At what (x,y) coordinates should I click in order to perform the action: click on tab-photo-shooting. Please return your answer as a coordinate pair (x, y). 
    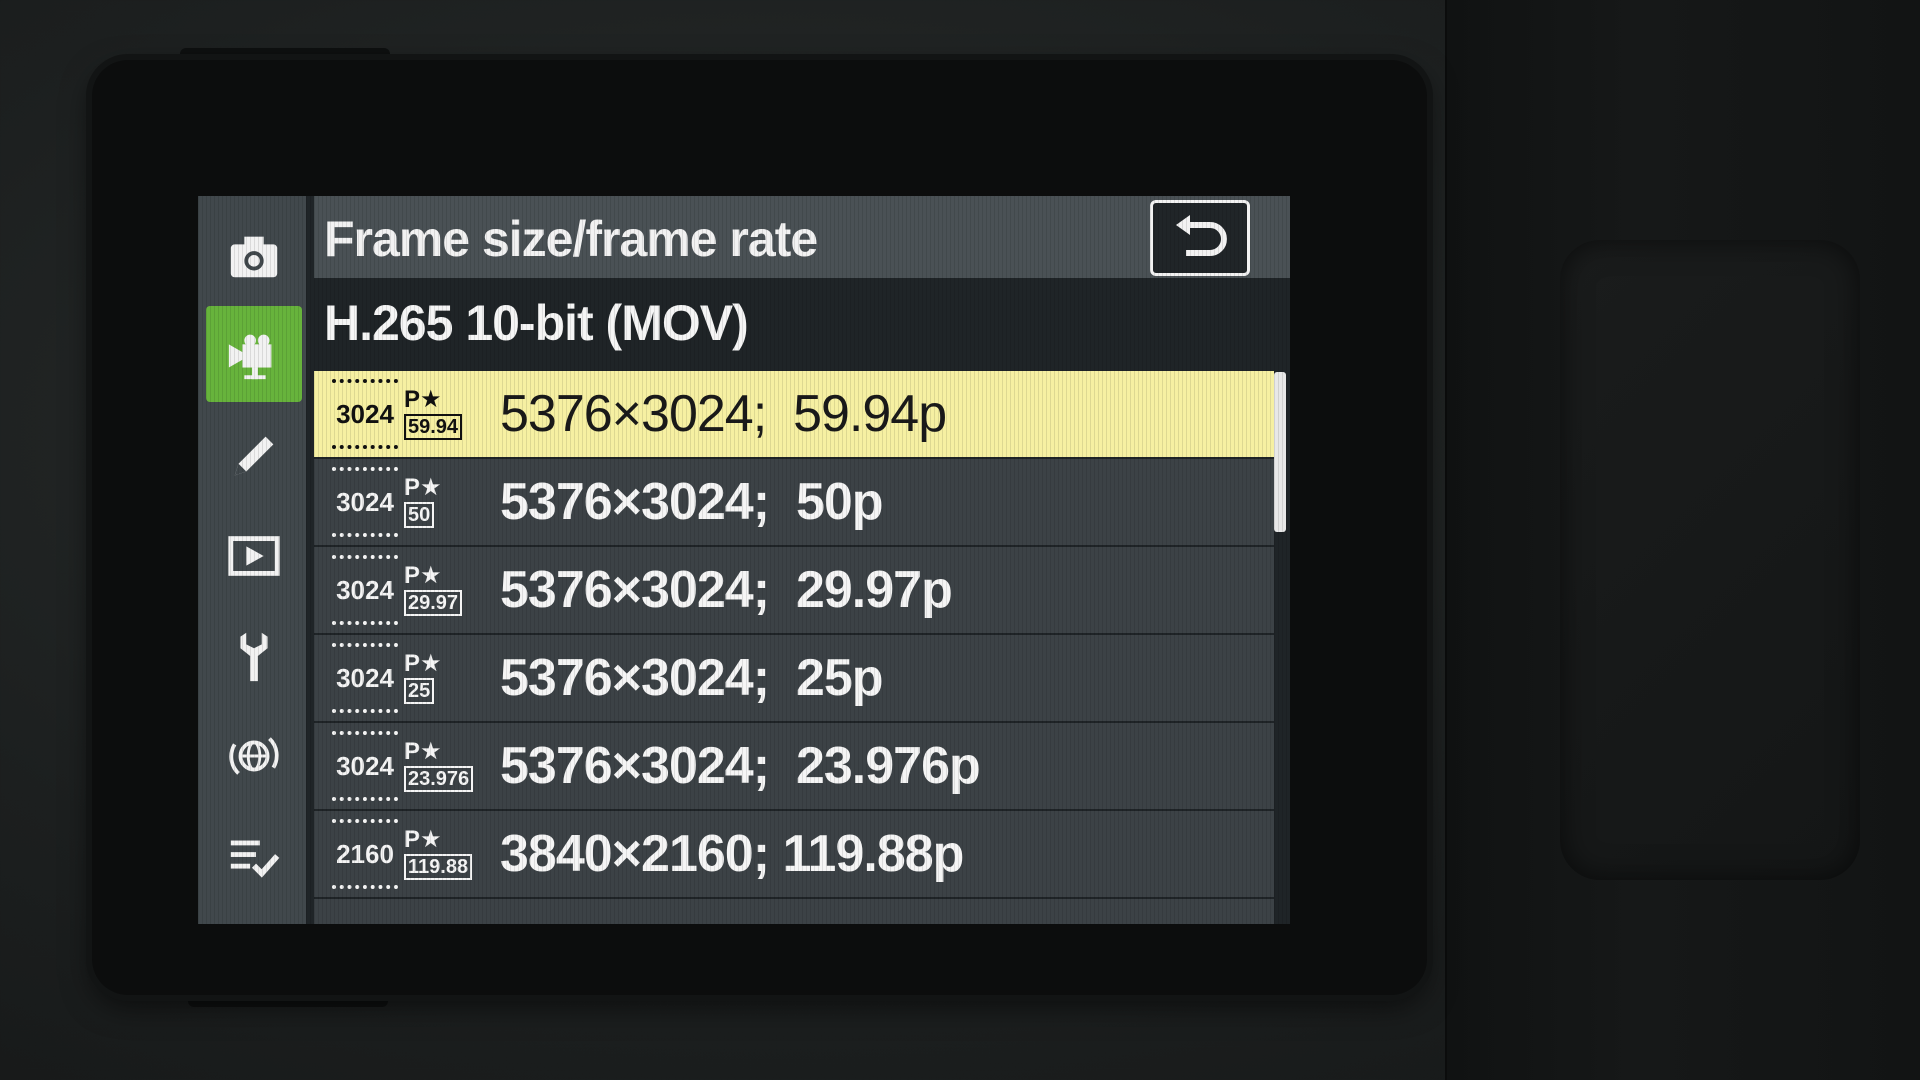
    Looking at the image, I should click on (254, 256).